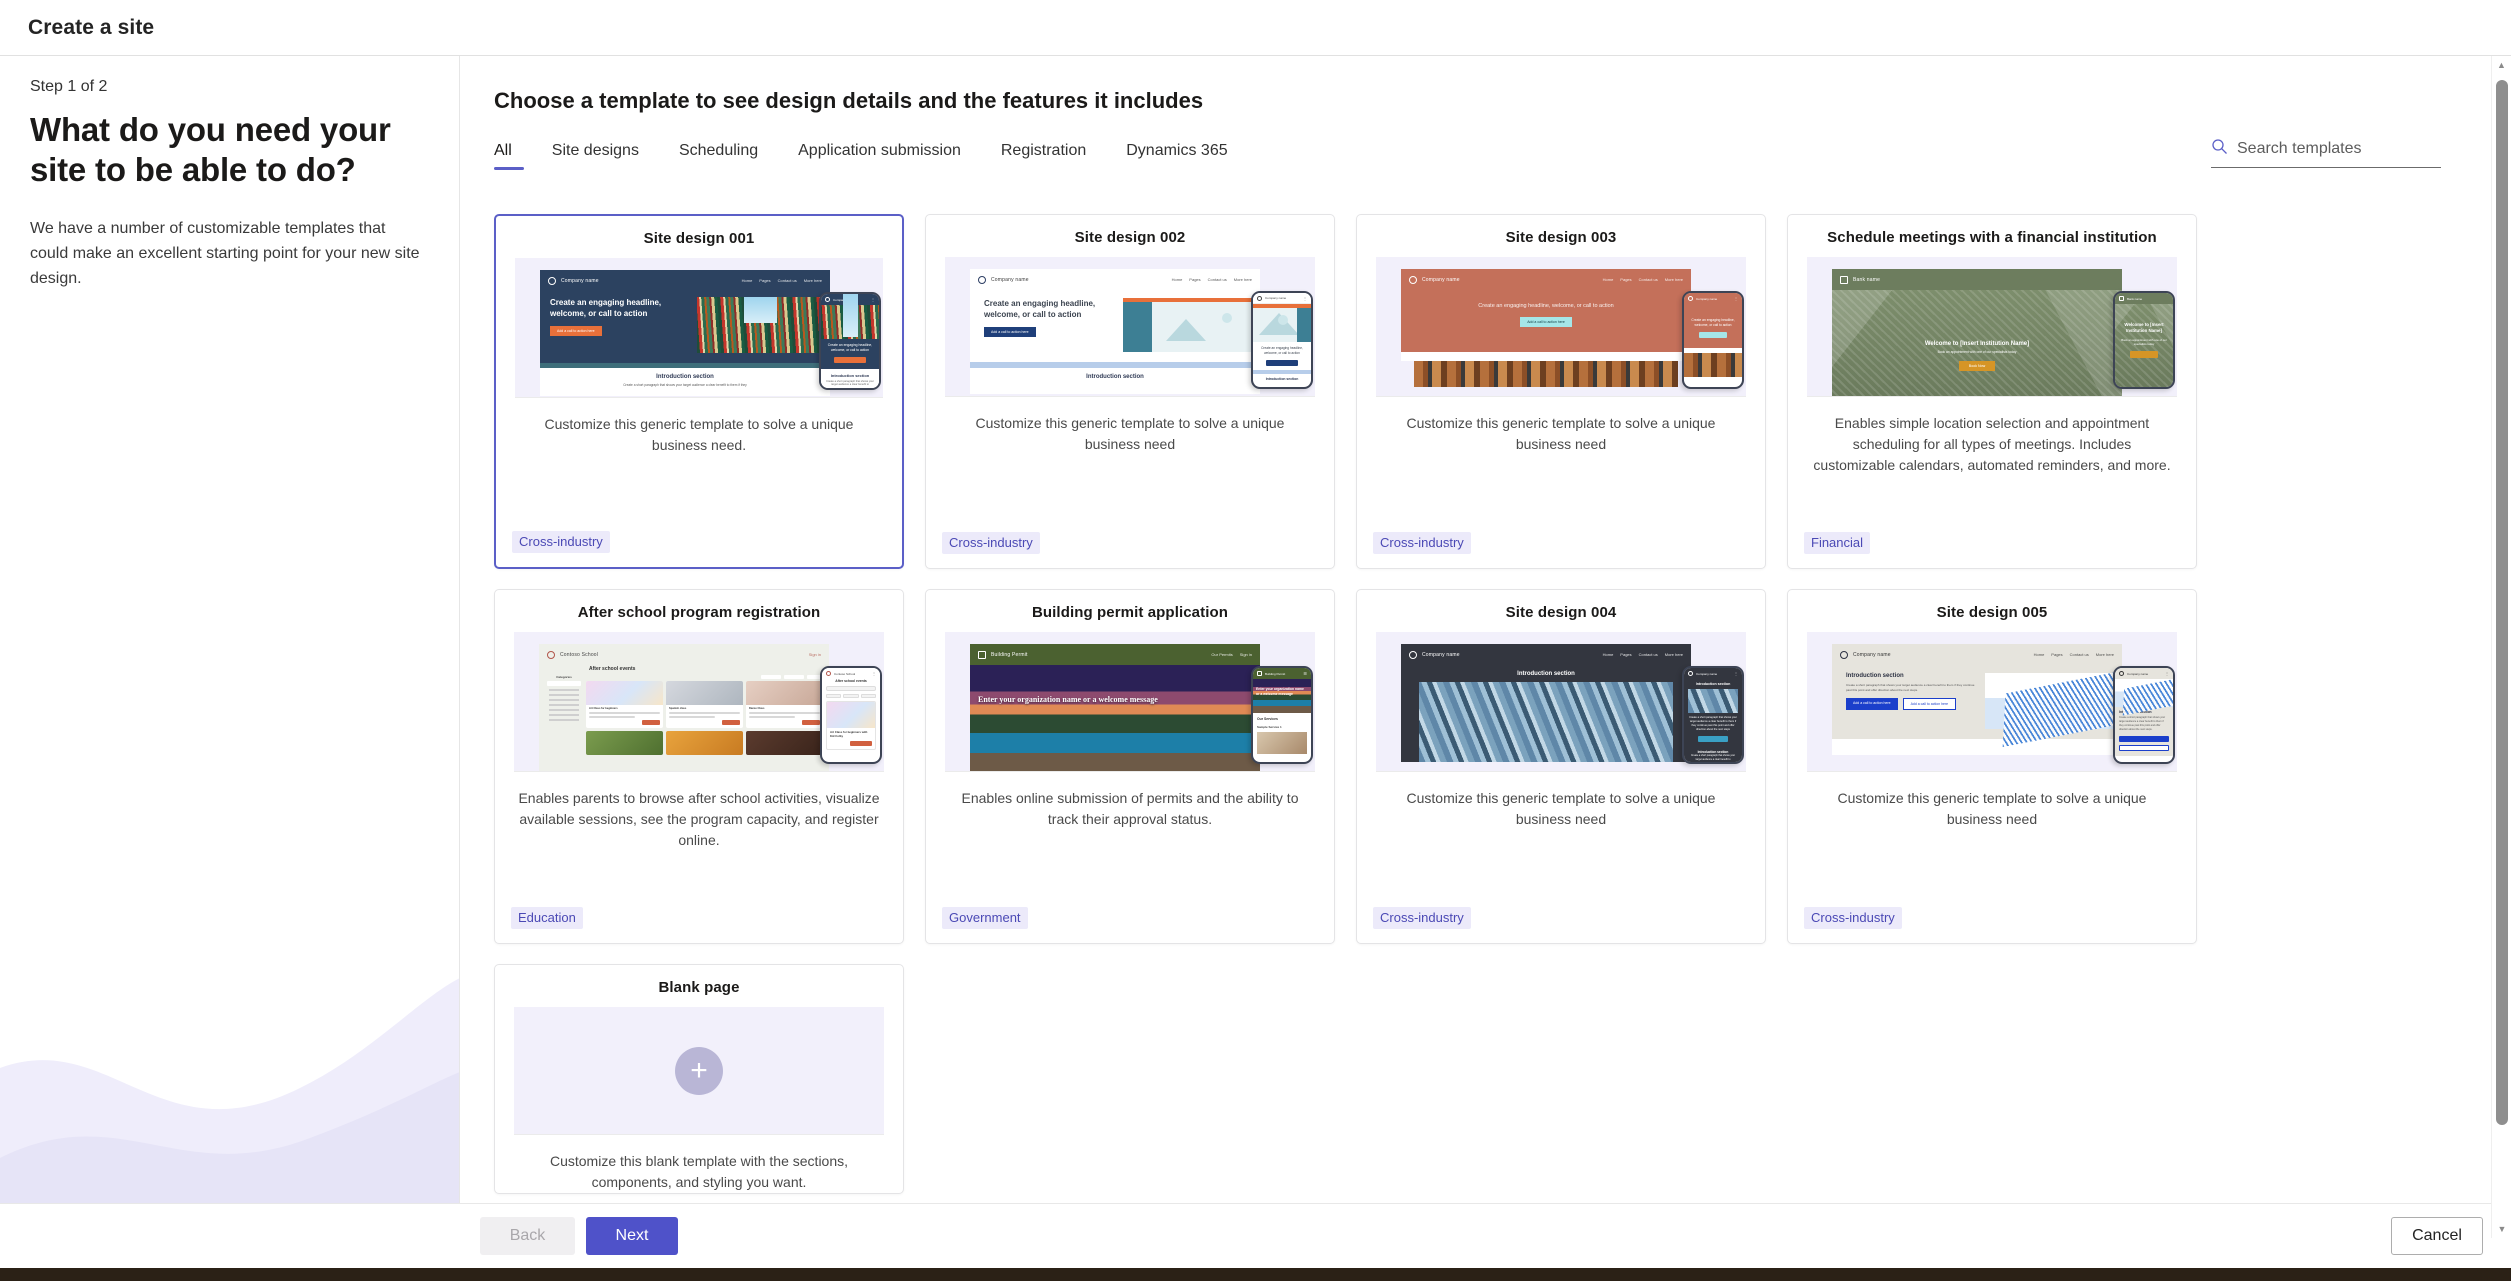 The image size is (2511, 1281). Describe the element at coordinates (2437, 1236) in the screenshot. I see `cancel-button: Cancel` at that location.